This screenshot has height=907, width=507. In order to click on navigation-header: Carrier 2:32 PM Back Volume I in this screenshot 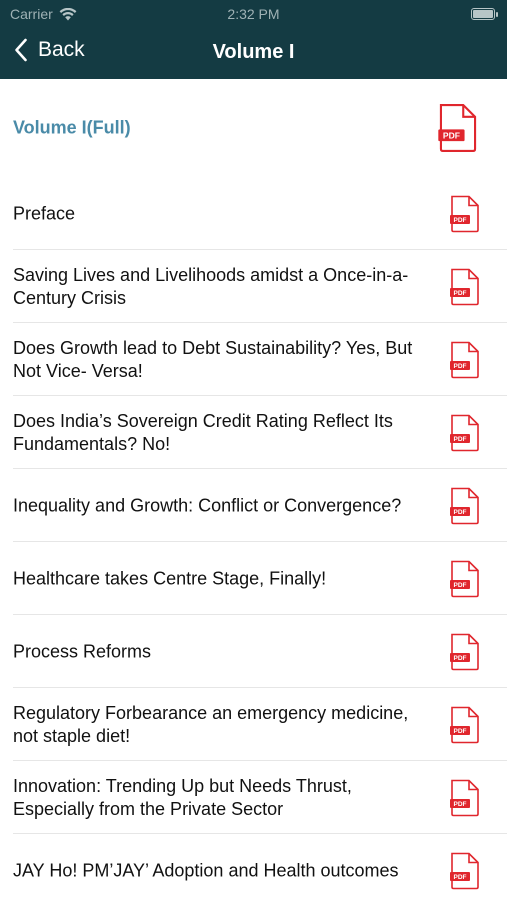, I will do `click(253, 39)`.